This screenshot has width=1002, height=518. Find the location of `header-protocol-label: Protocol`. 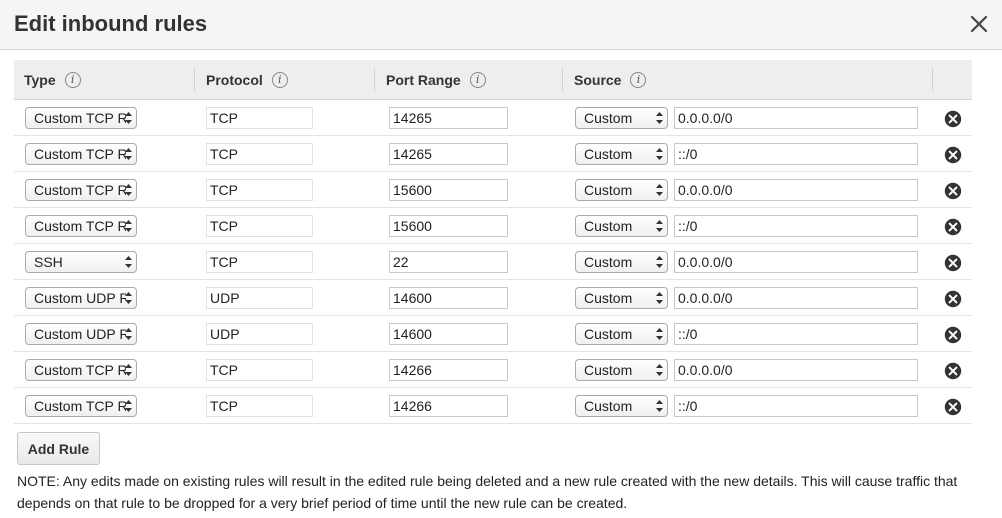

header-protocol-label: Protocol is located at coordinates (234, 79).